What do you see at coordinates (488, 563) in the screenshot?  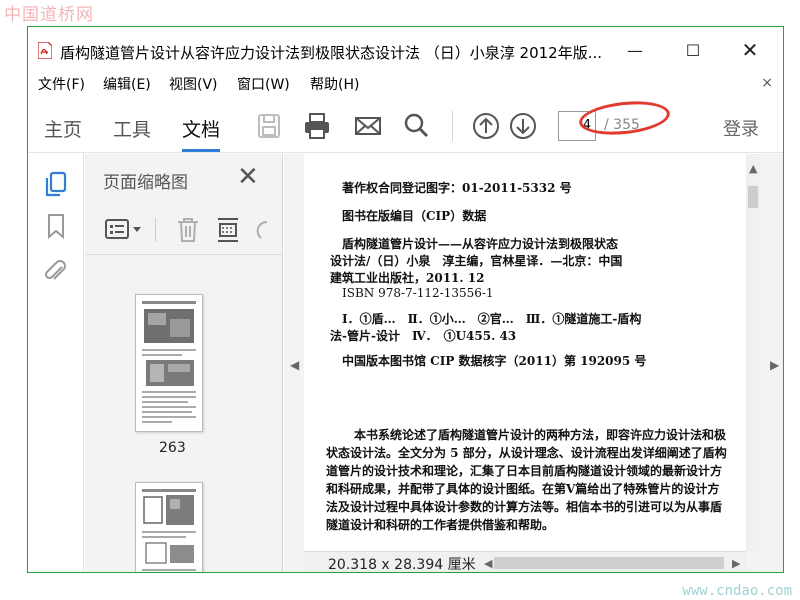 I see `scroll-left-arrow: ◀` at bounding box center [488, 563].